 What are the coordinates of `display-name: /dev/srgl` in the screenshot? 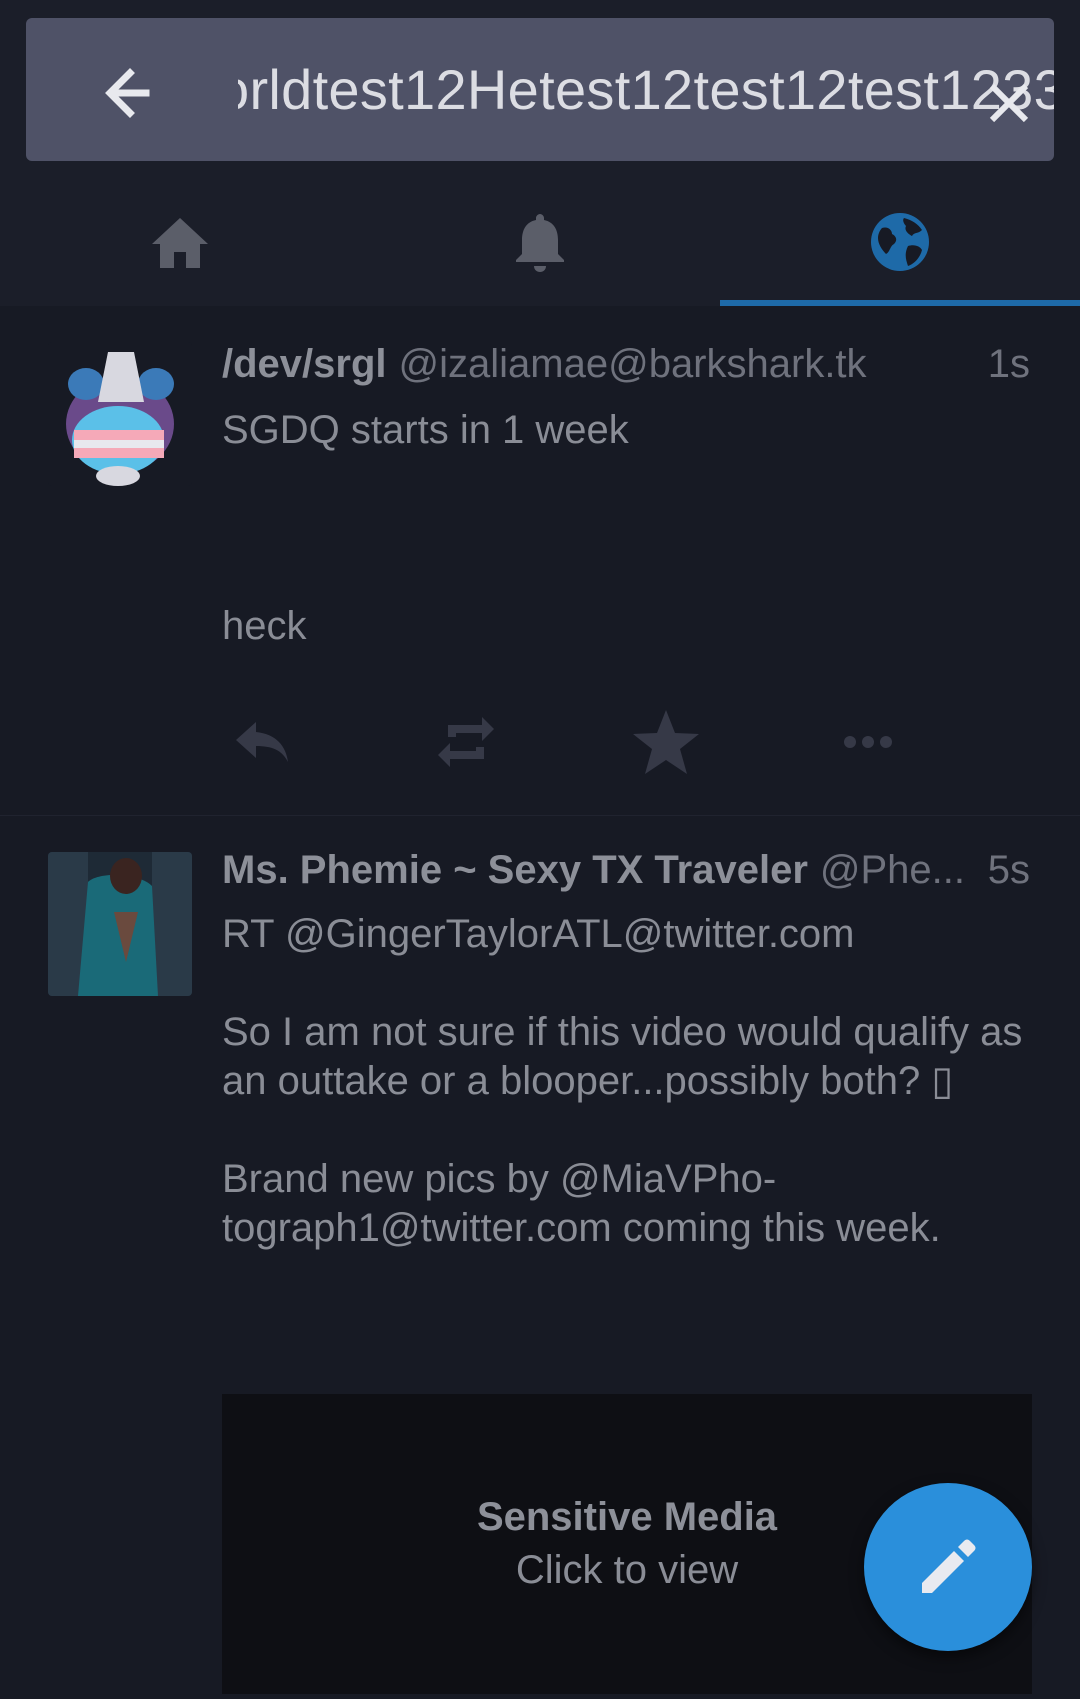 It's located at (304, 364).